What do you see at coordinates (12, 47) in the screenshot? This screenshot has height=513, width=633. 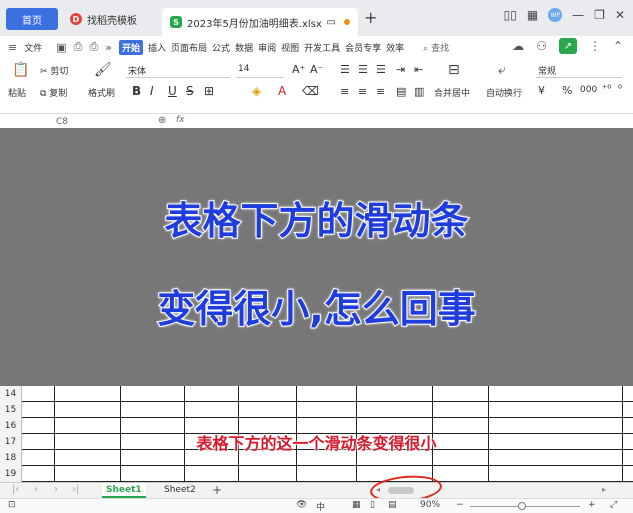 I see `hamburger-icon: ≡` at bounding box center [12, 47].